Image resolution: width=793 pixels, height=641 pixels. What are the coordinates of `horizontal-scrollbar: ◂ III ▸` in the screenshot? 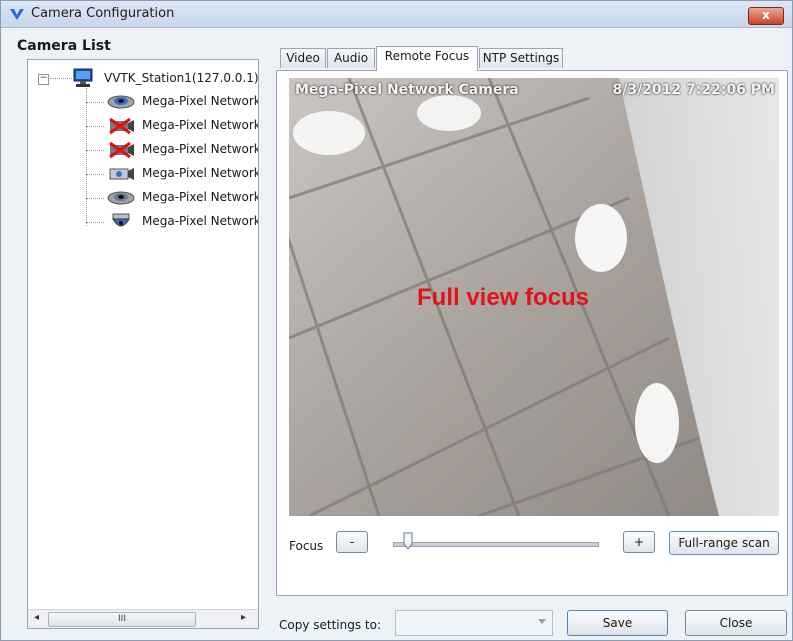 It's located at (143, 618).